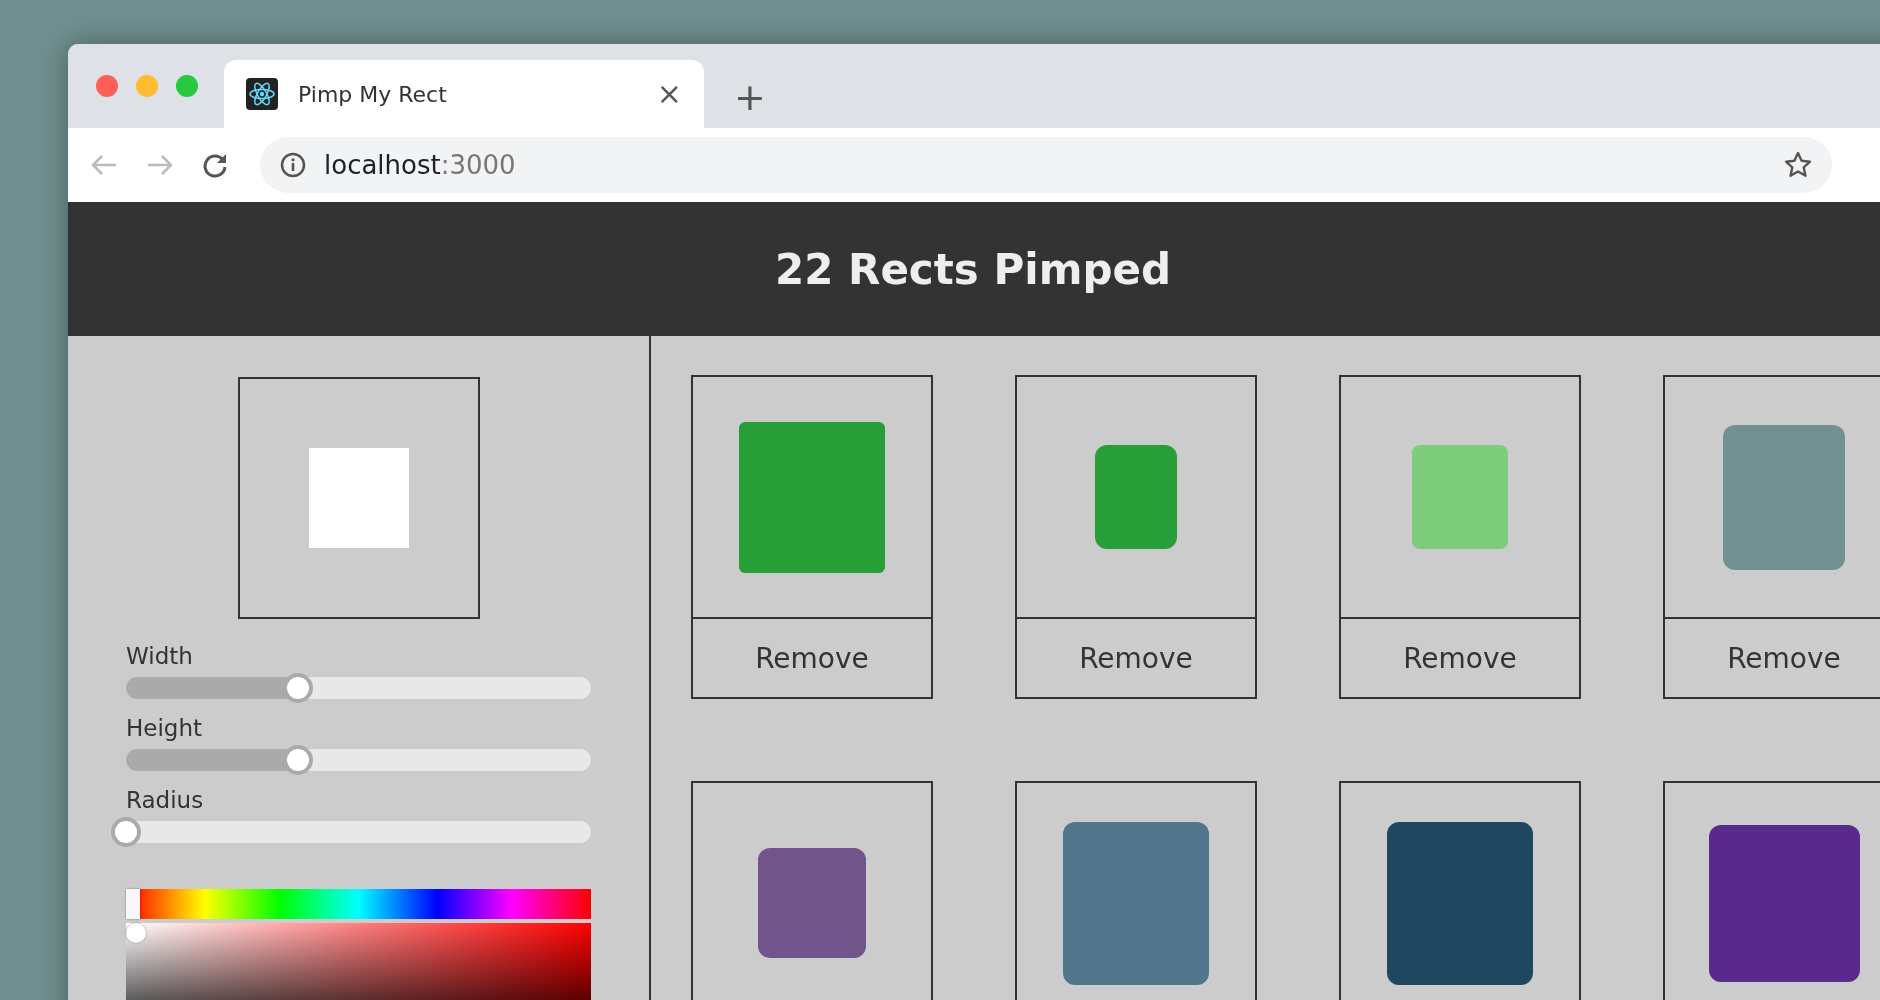 Image resolution: width=1880 pixels, height=1000 pixels. Describe the element at coordinates (972, 269) in the screenshot. I see `page-title: 22 Rects Pimped` at that location.